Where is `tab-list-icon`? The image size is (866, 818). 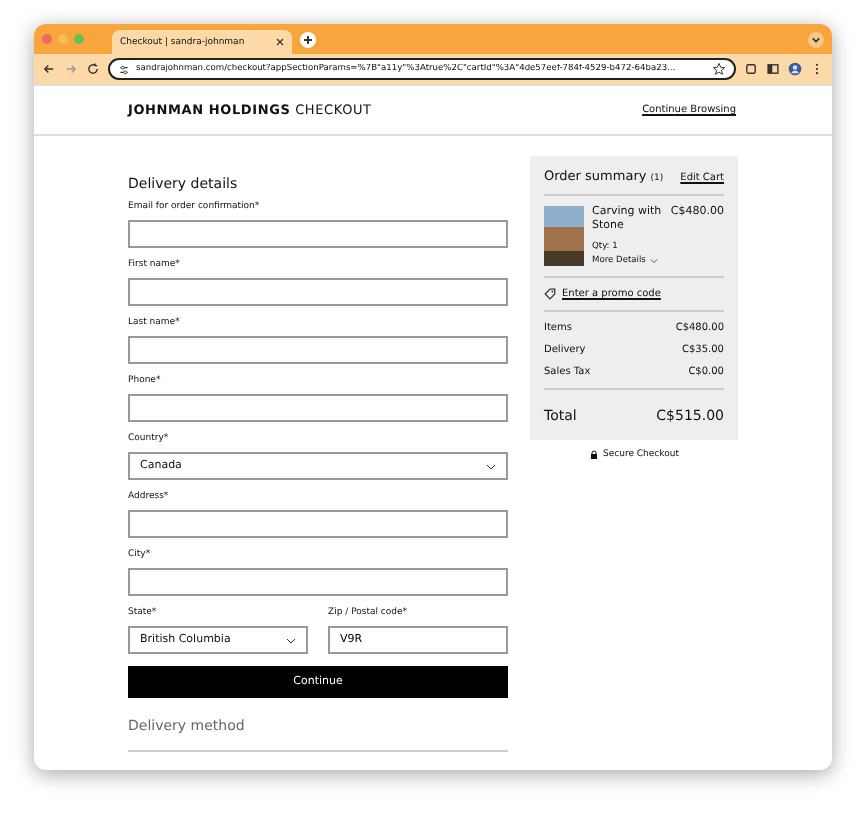 tab-list-icon is located at coordinates (816, 39).